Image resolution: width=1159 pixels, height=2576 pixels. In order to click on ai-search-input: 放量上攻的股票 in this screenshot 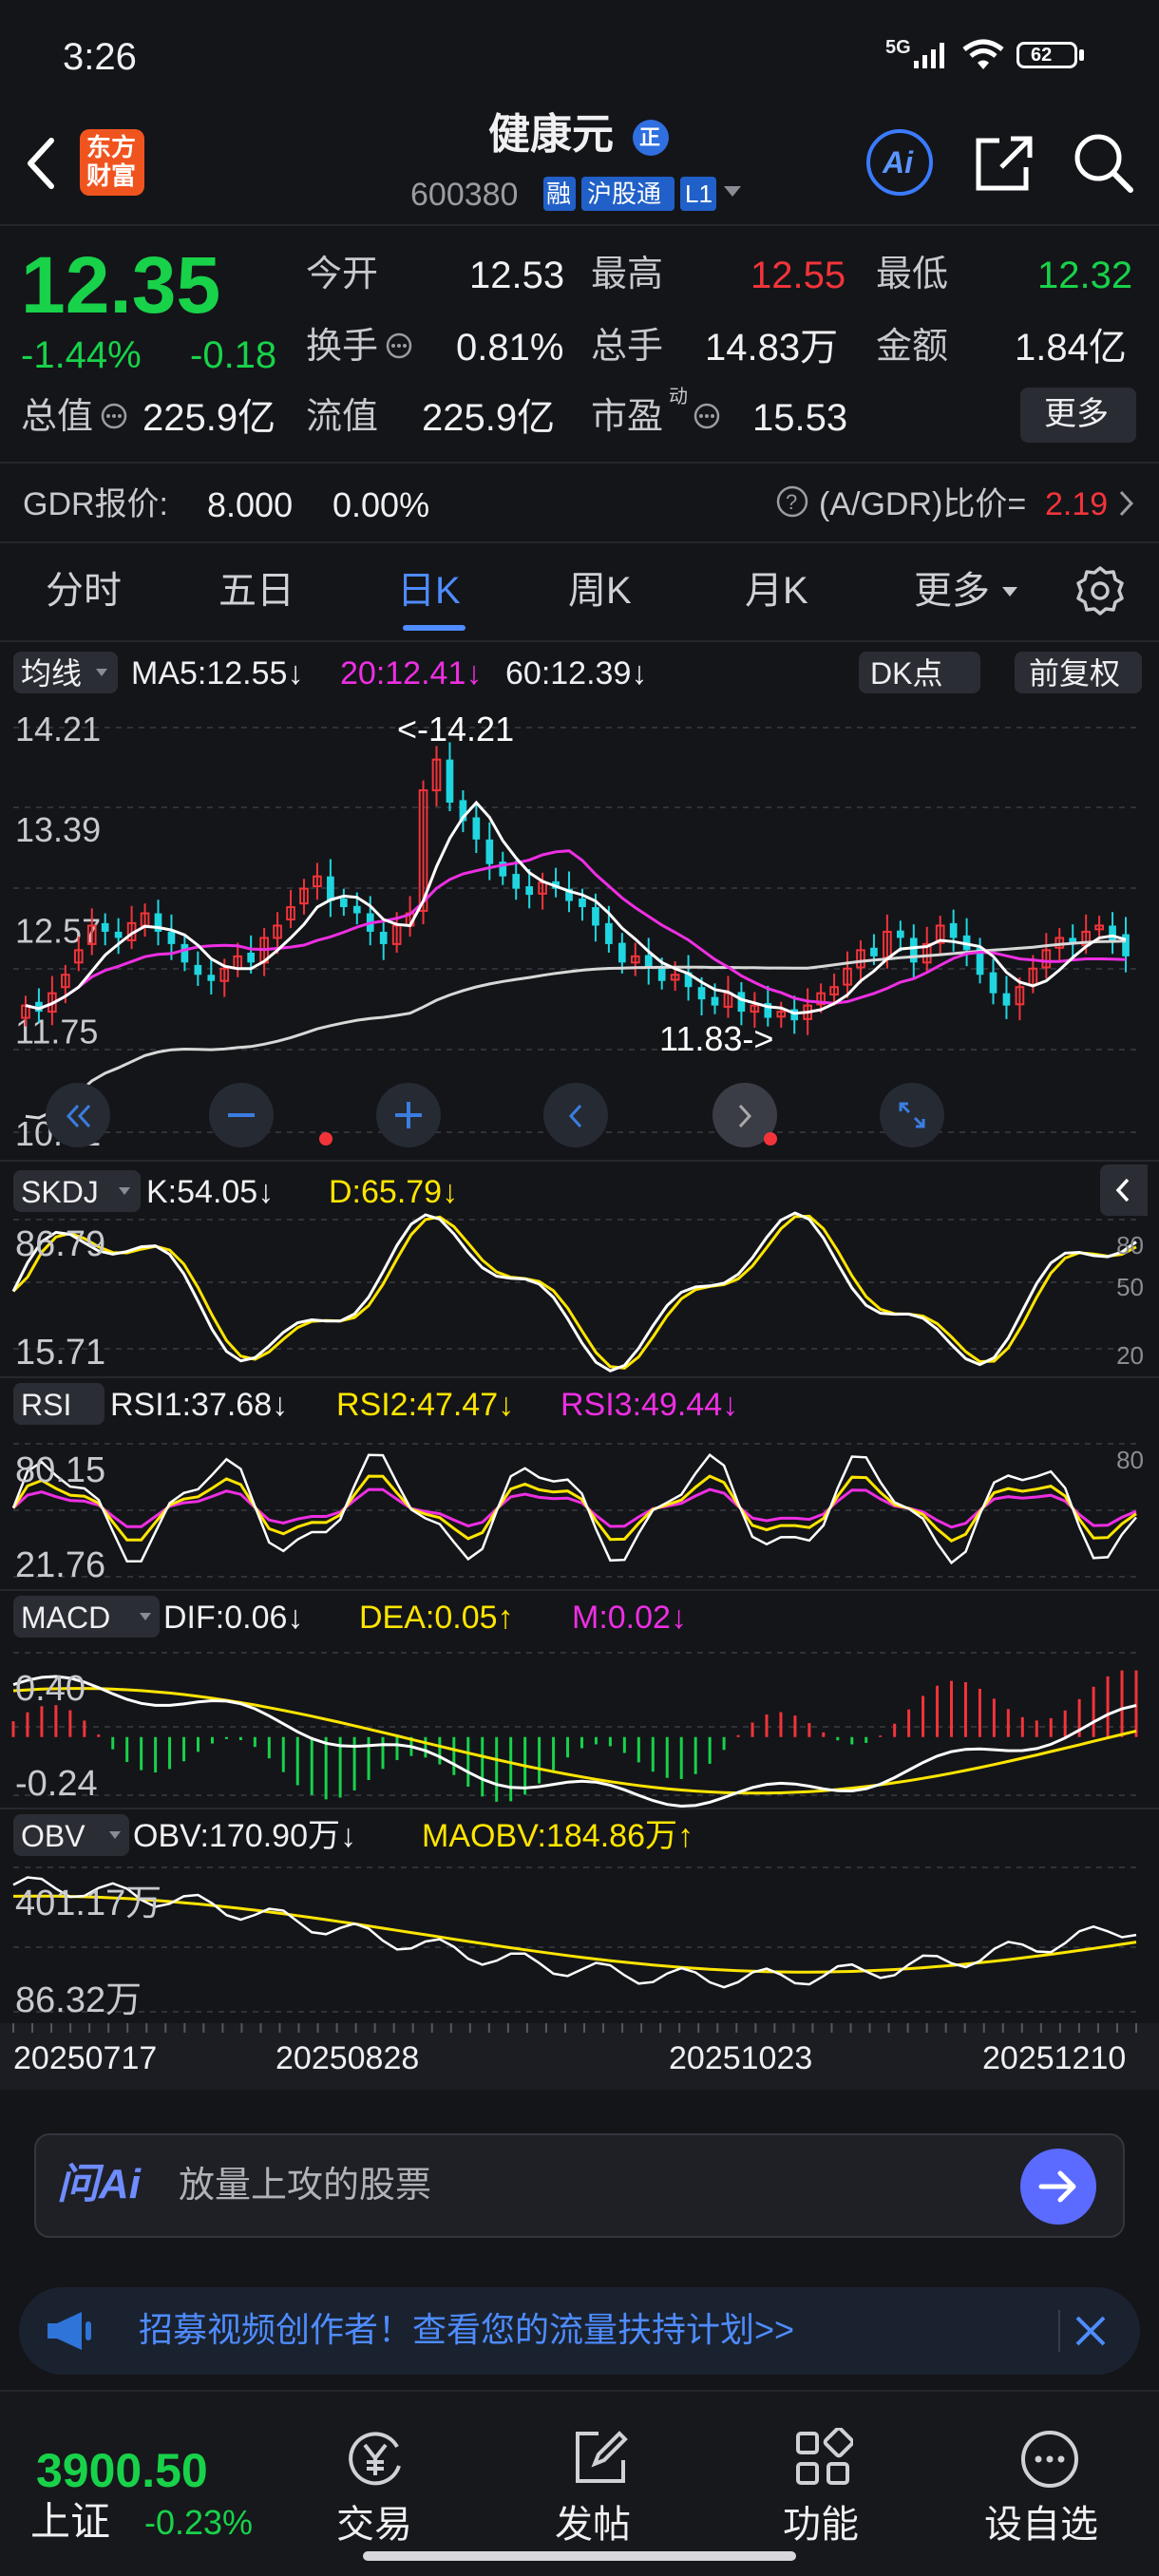, I will do `click(305, 2186)`.